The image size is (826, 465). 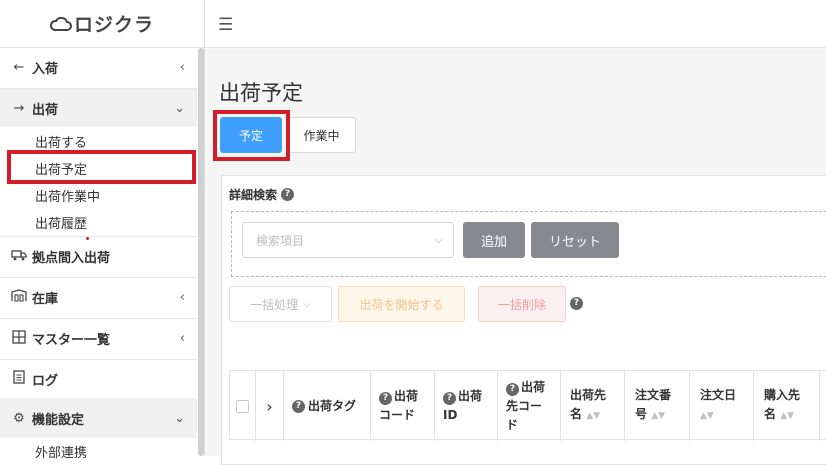 I want to click on column-header: ? 出荷コード, so click(x=403, y=406).